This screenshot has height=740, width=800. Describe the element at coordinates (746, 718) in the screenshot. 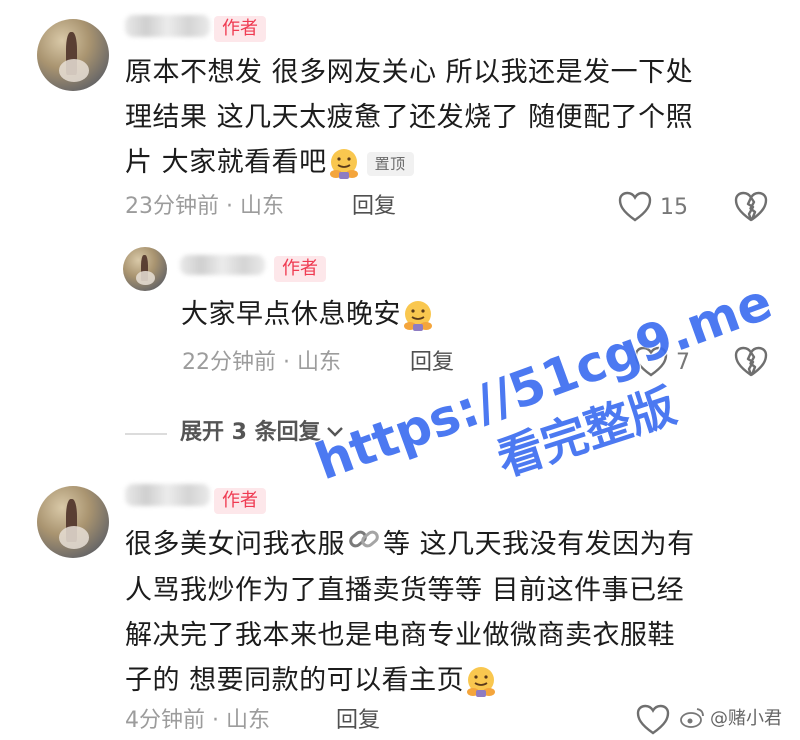

I see `weibo-handle: @赌小君` at that location.